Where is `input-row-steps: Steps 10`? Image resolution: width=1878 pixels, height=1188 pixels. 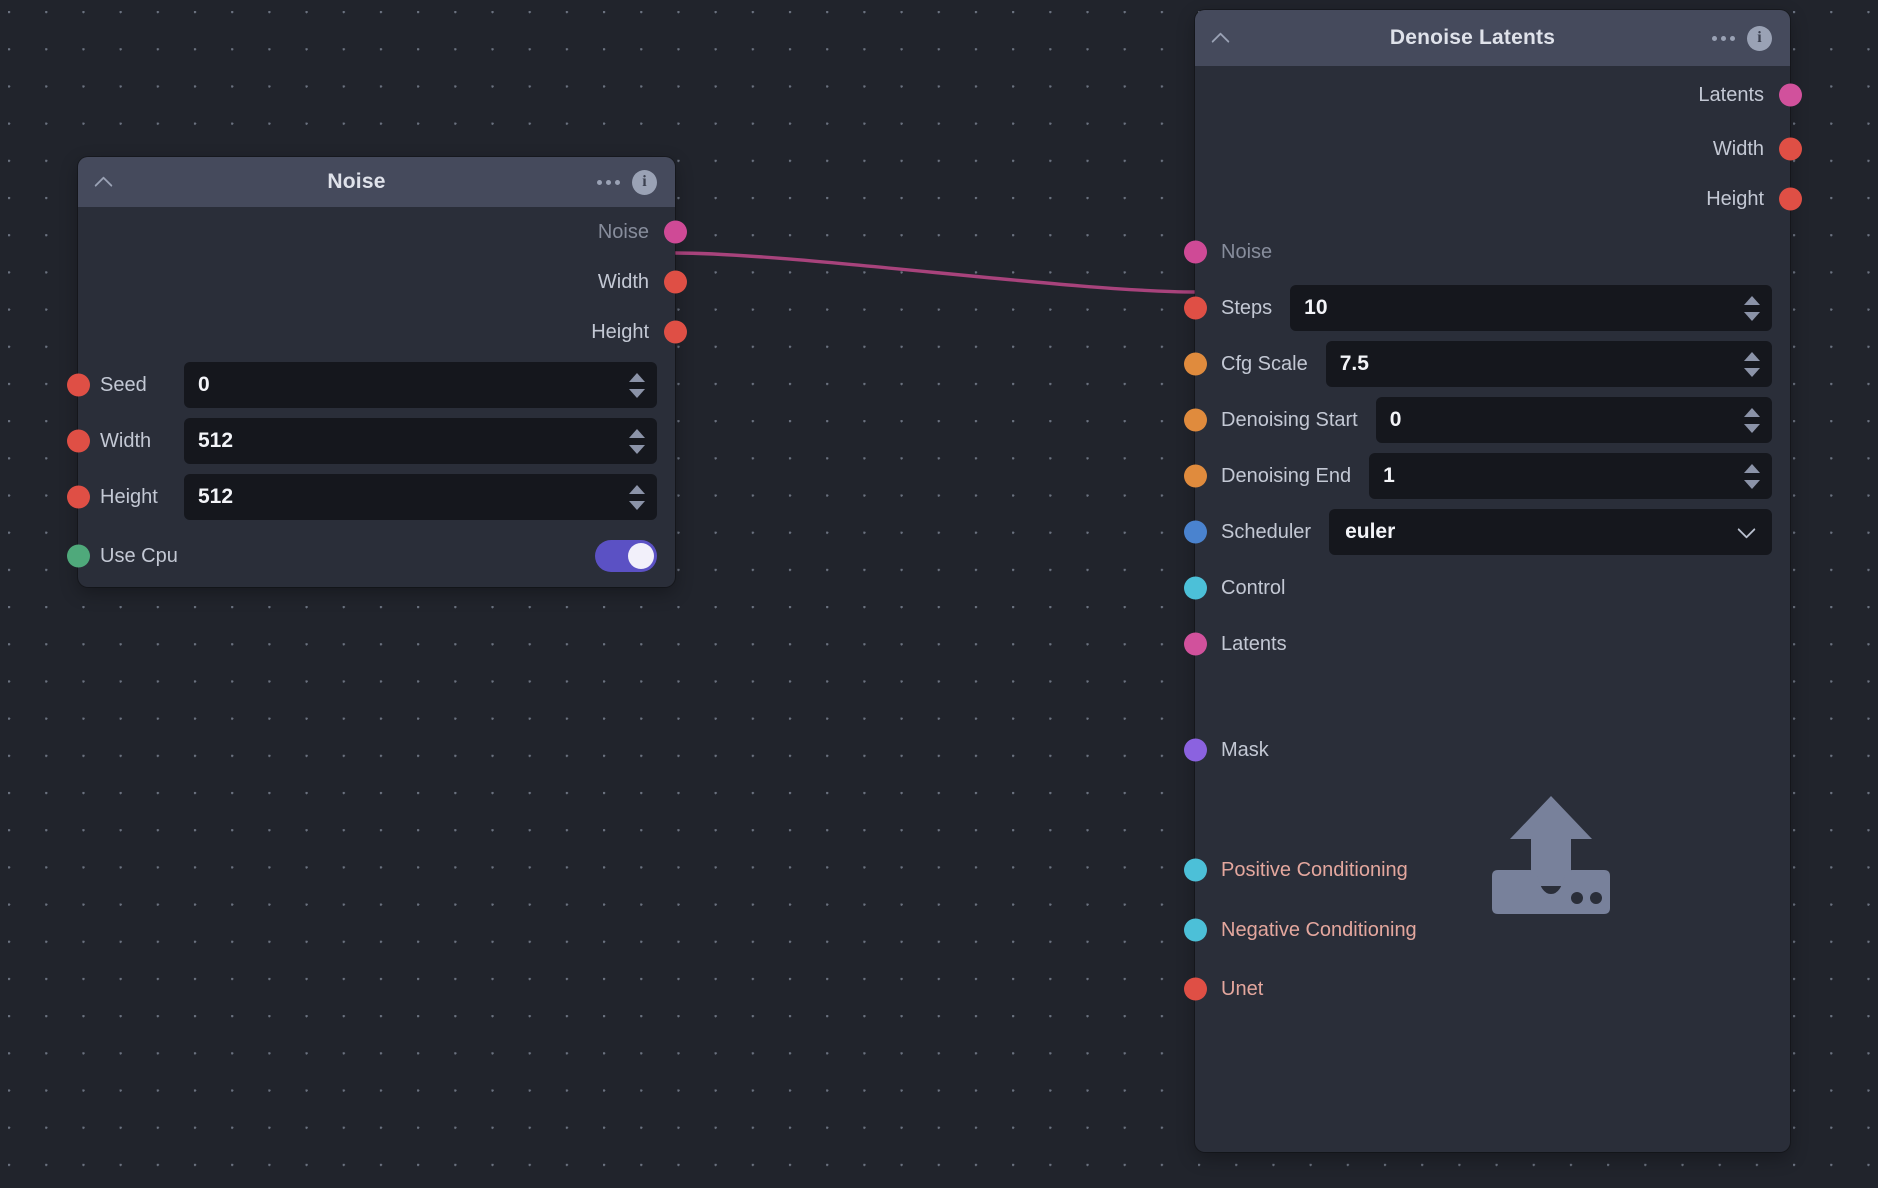 input-row-steps: Steps 10 is located at coordinates (1486, 308).